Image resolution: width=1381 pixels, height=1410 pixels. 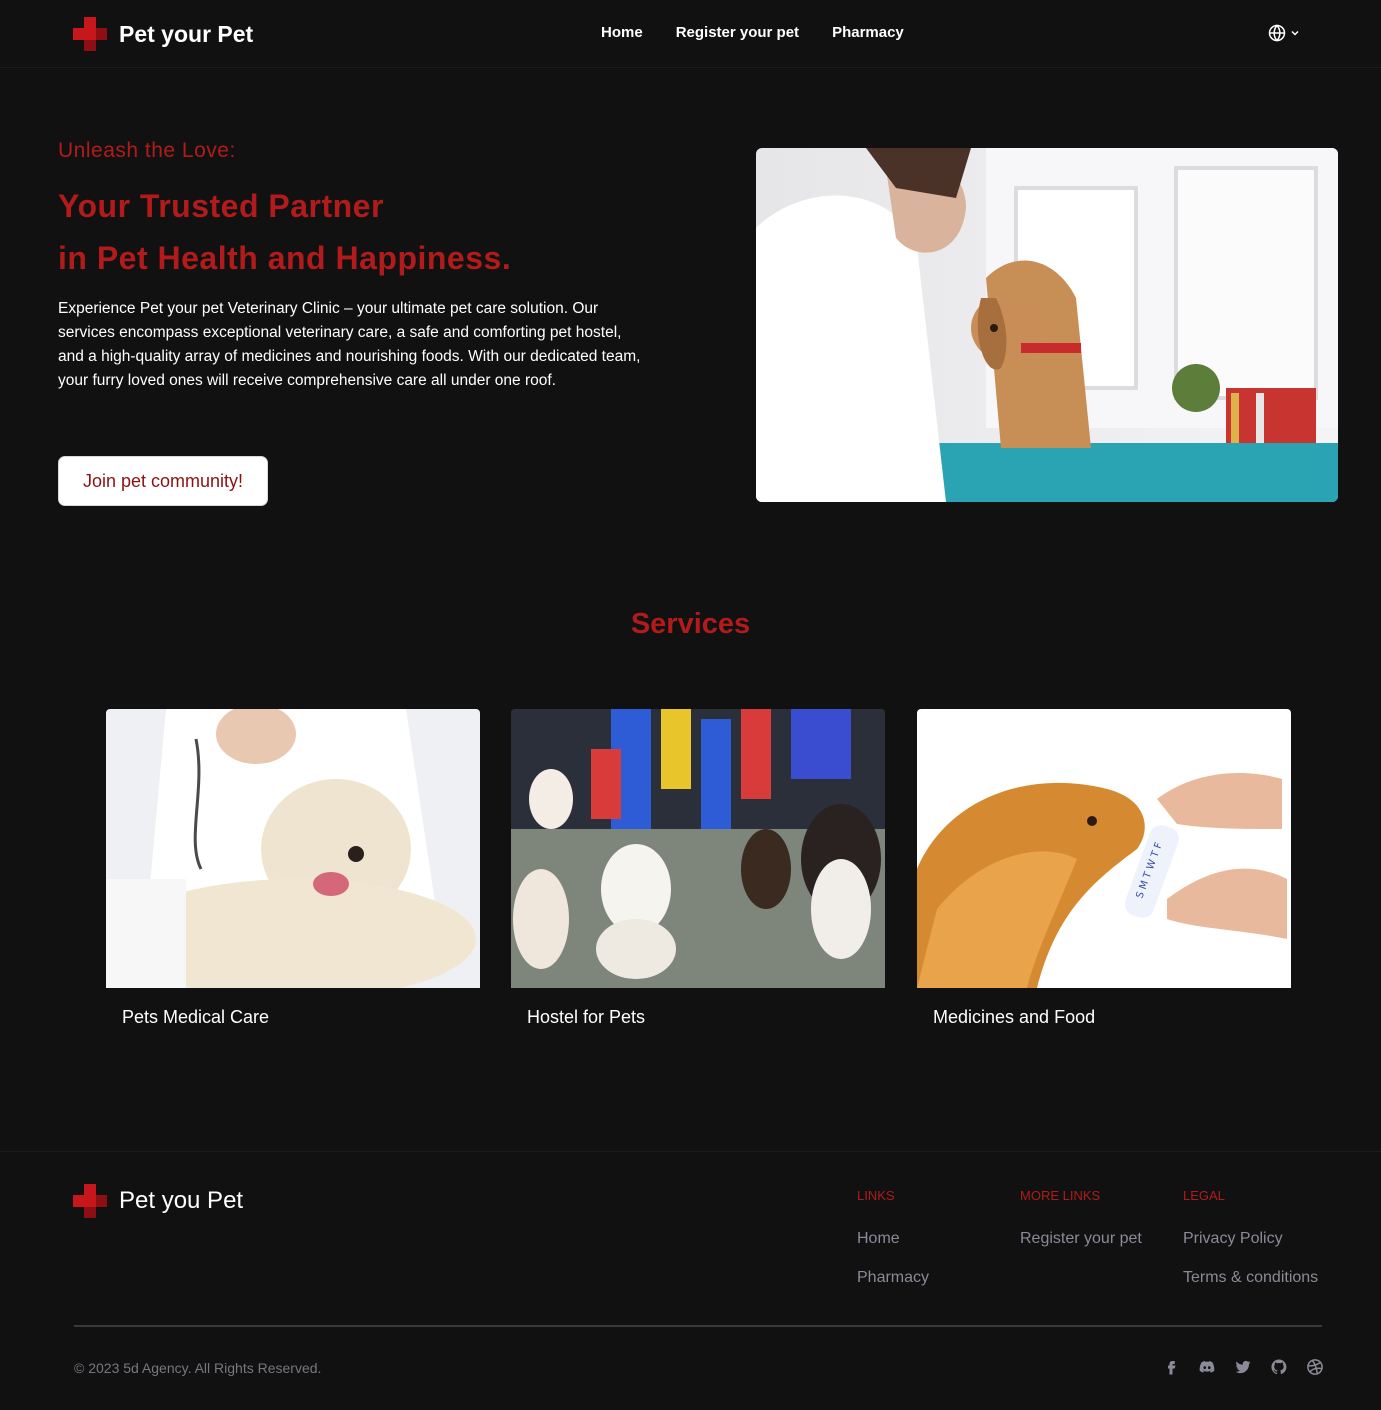 I want to click on language-selector, so click(x=1284, y=33).